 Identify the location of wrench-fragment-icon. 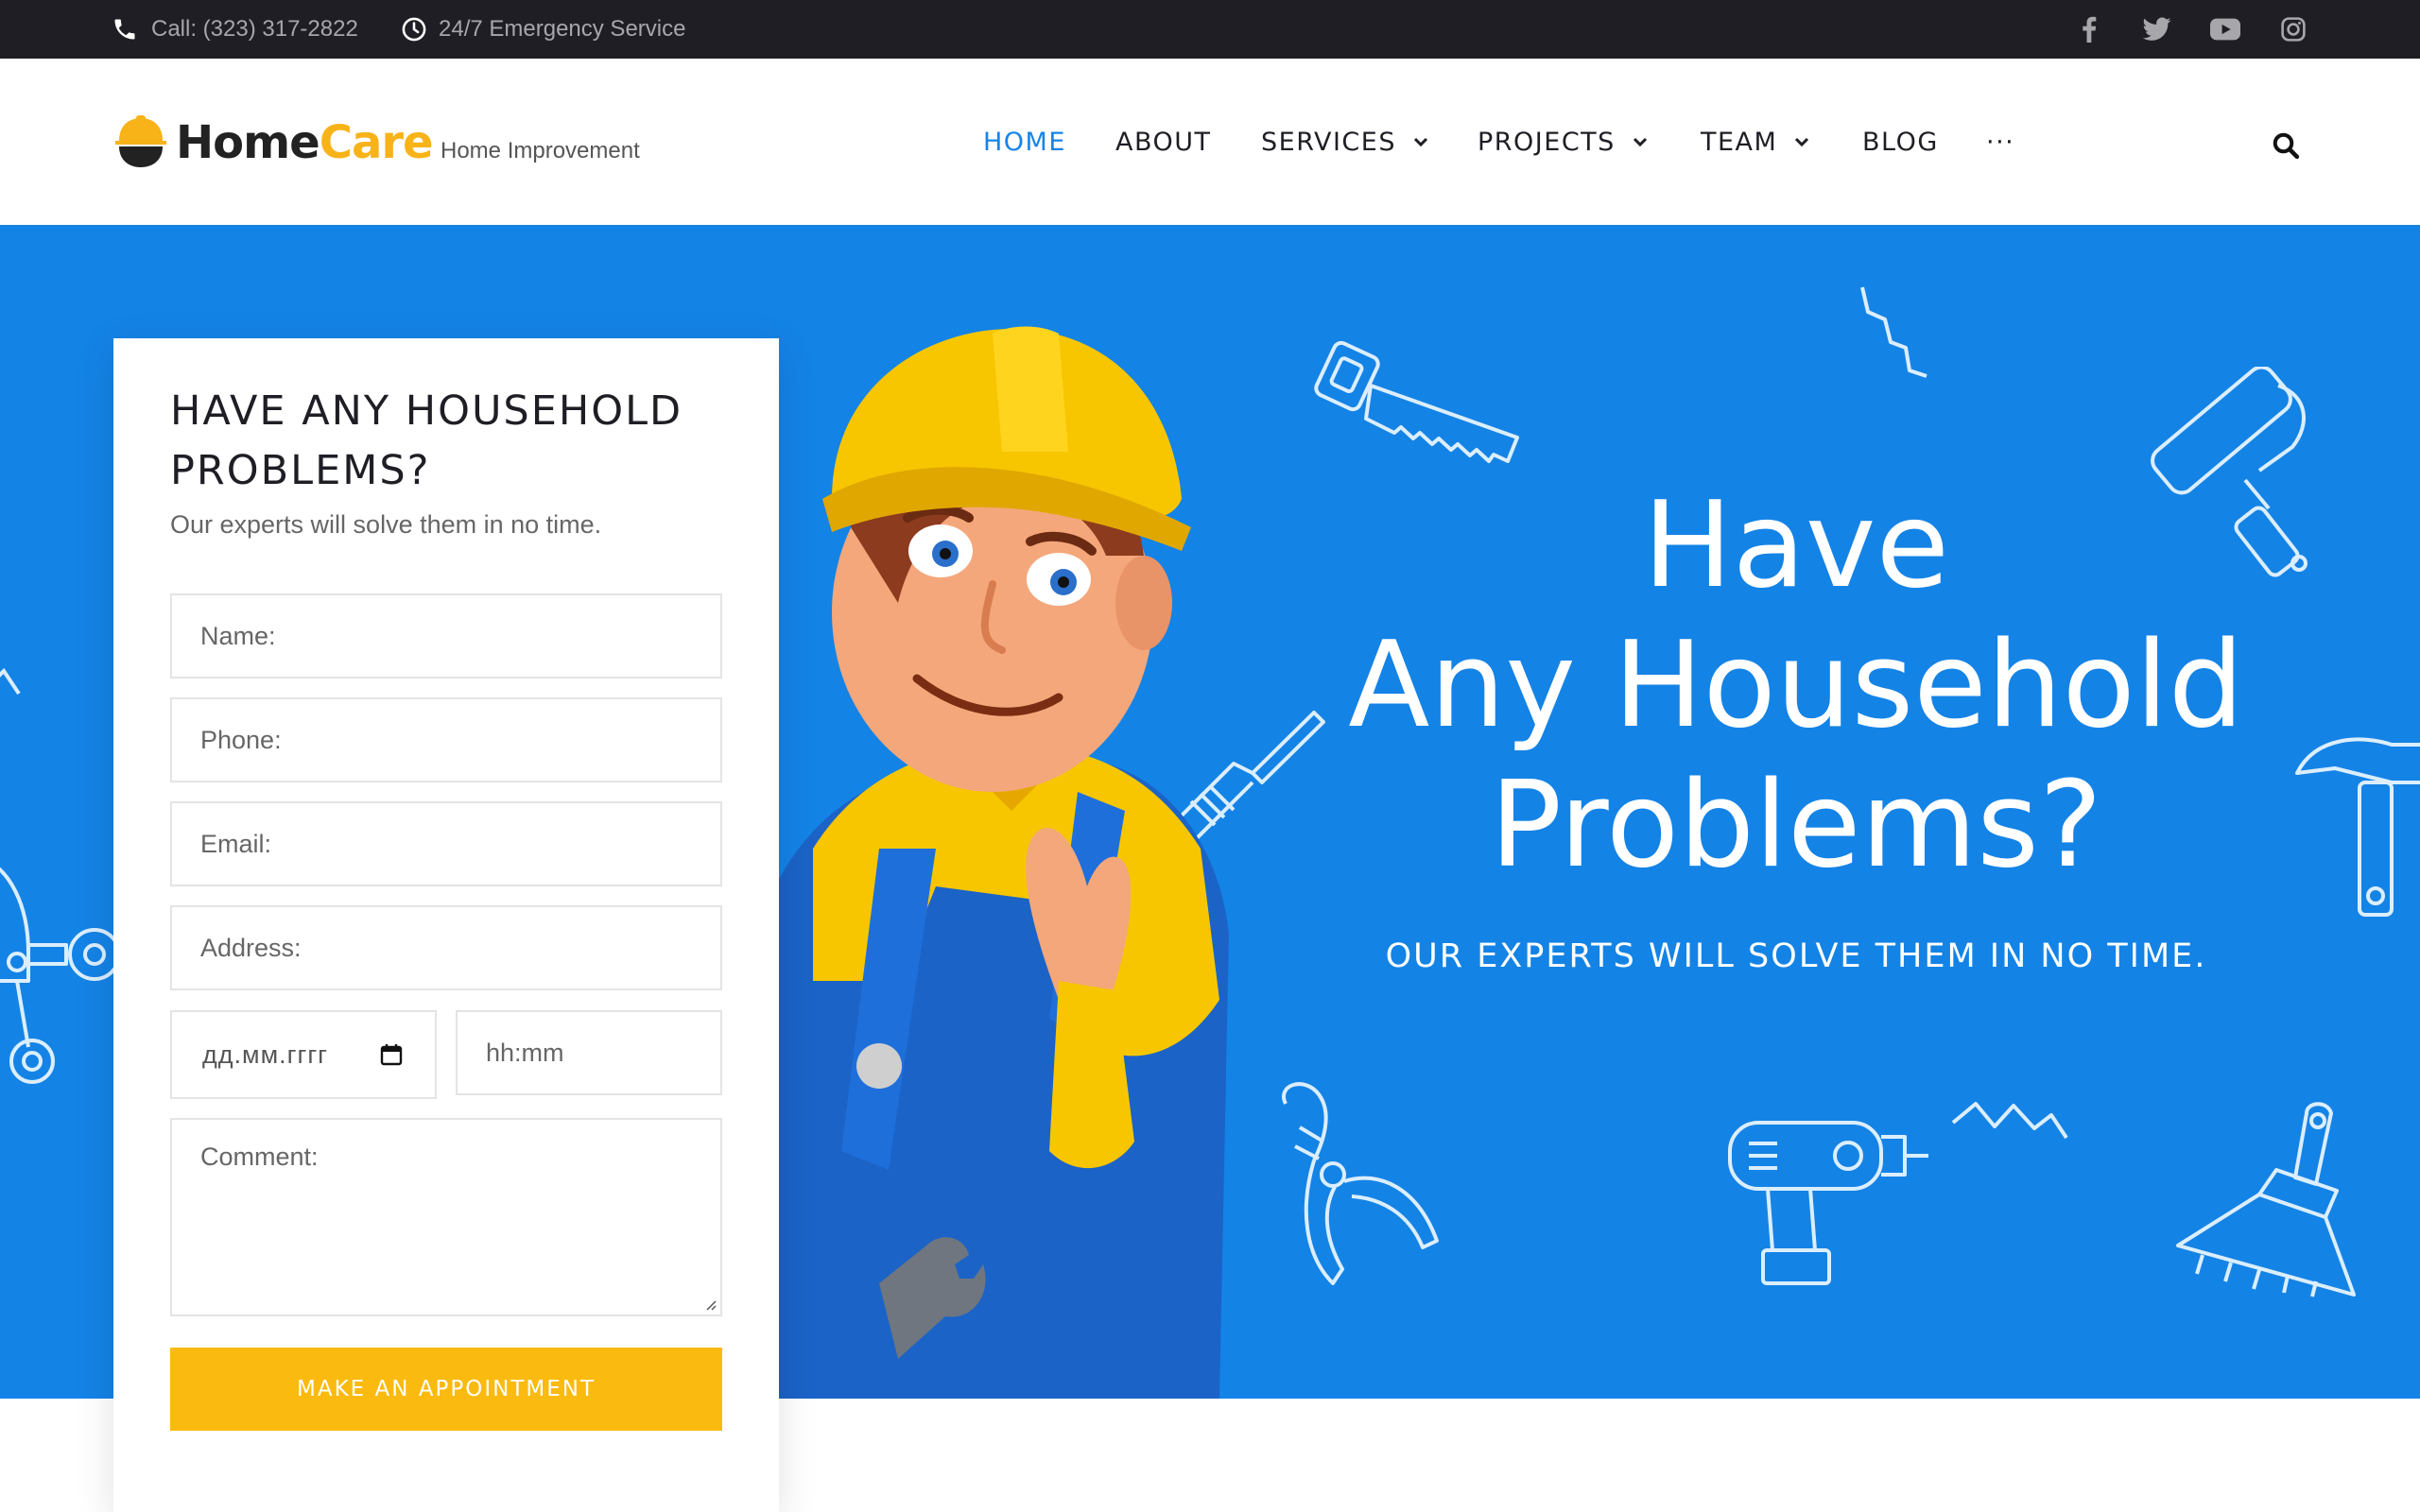
(19, 688).